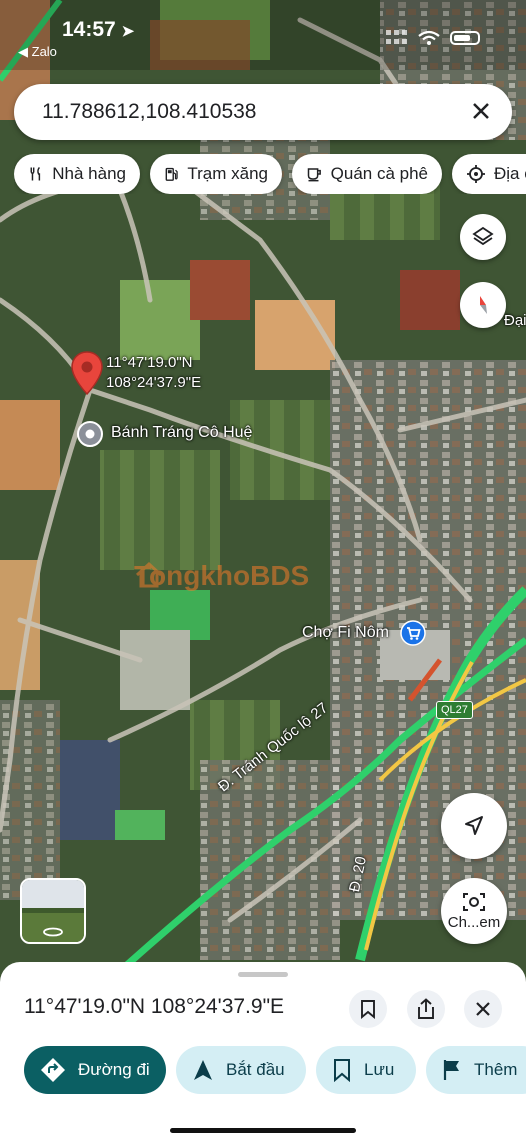 The image size is (526, 1144). I want to click on chip-gas-station: Trạm xăng, so click(216, 174).